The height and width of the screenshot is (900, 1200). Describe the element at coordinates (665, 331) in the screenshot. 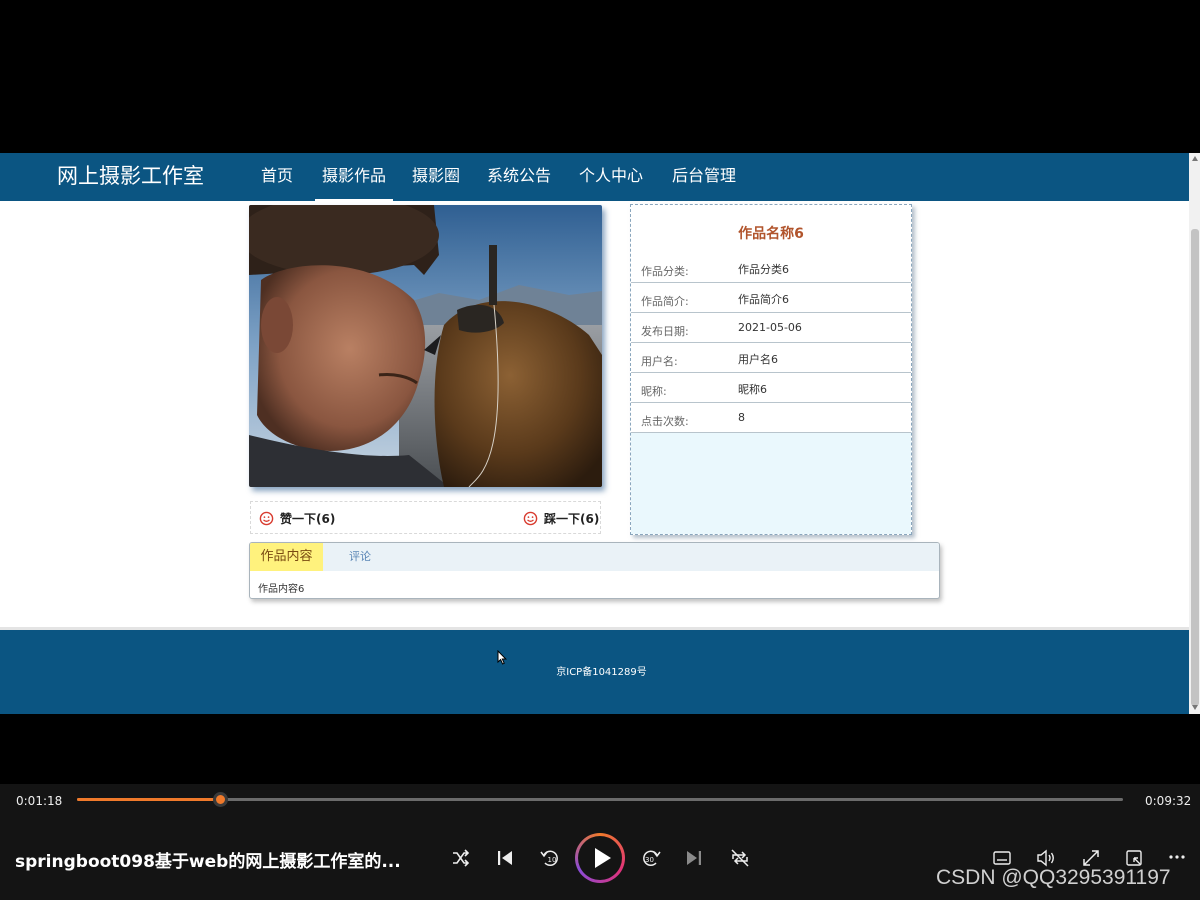

I see `info-label: 发布日期:` at that location.